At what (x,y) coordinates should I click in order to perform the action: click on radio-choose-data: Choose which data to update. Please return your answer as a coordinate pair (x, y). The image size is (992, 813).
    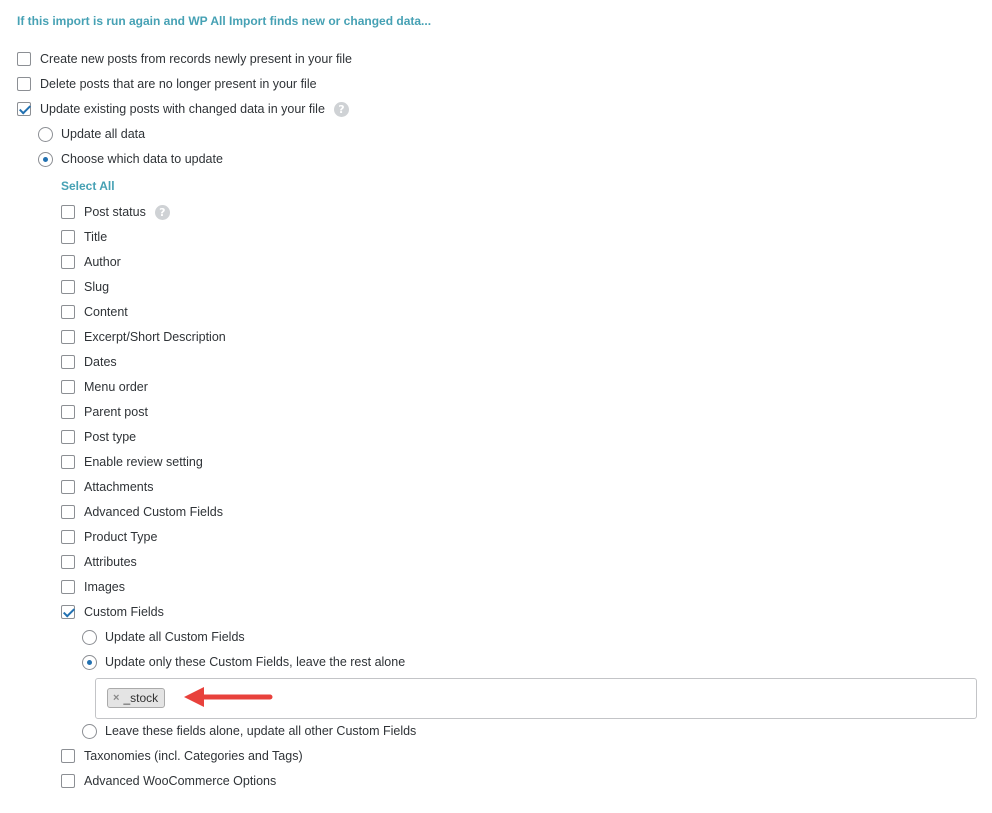
    Looking at the image, I should click on (130, 159).